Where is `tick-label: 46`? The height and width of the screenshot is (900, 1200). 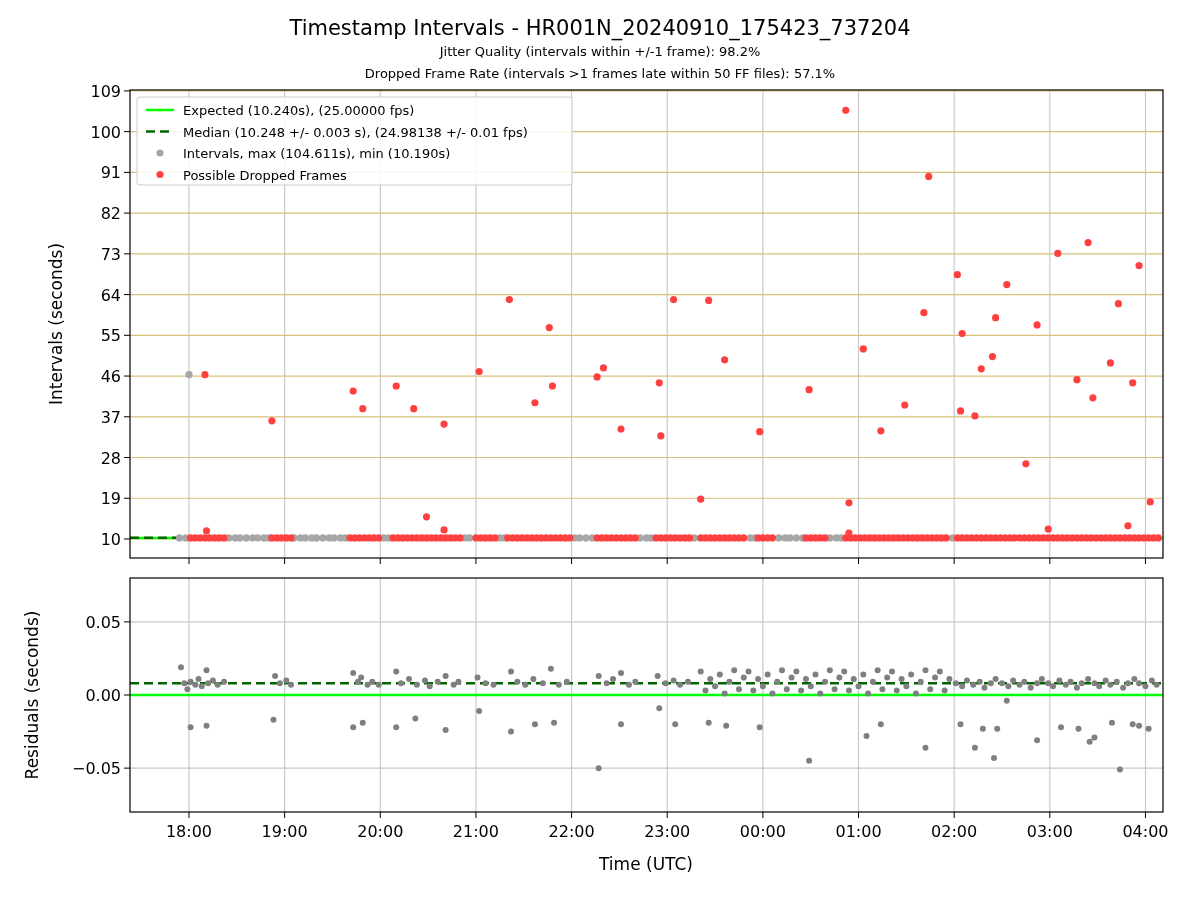
tick-label: 46 is located at coordinates (110, 377).